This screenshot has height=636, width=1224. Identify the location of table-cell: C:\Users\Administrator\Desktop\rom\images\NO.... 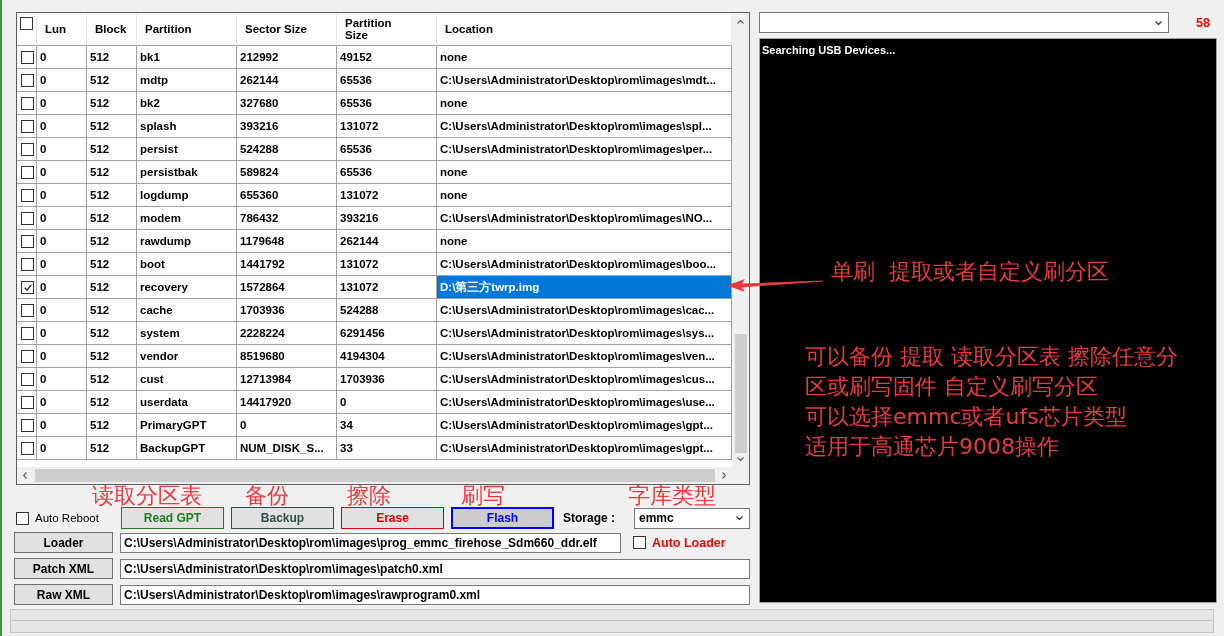
(584, 218).